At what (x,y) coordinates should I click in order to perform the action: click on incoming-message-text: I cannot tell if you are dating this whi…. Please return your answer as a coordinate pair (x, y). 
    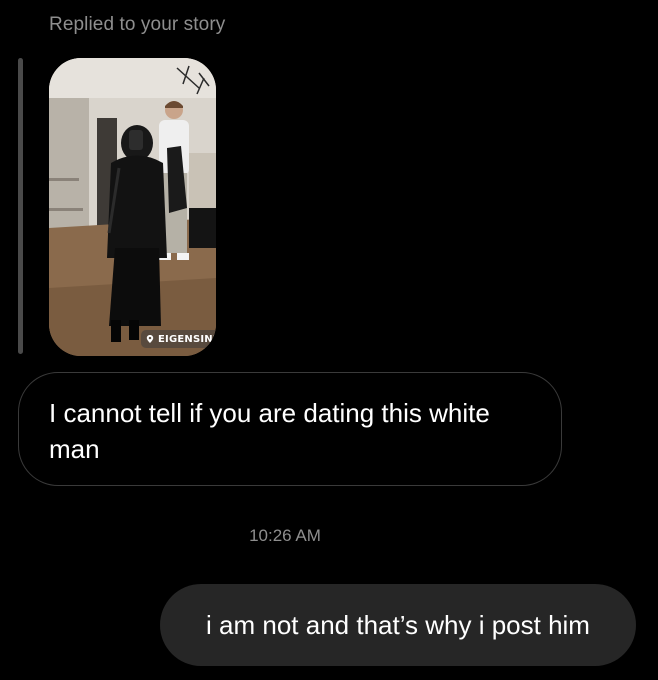
    Looking at the image, I should click on (269, 431).